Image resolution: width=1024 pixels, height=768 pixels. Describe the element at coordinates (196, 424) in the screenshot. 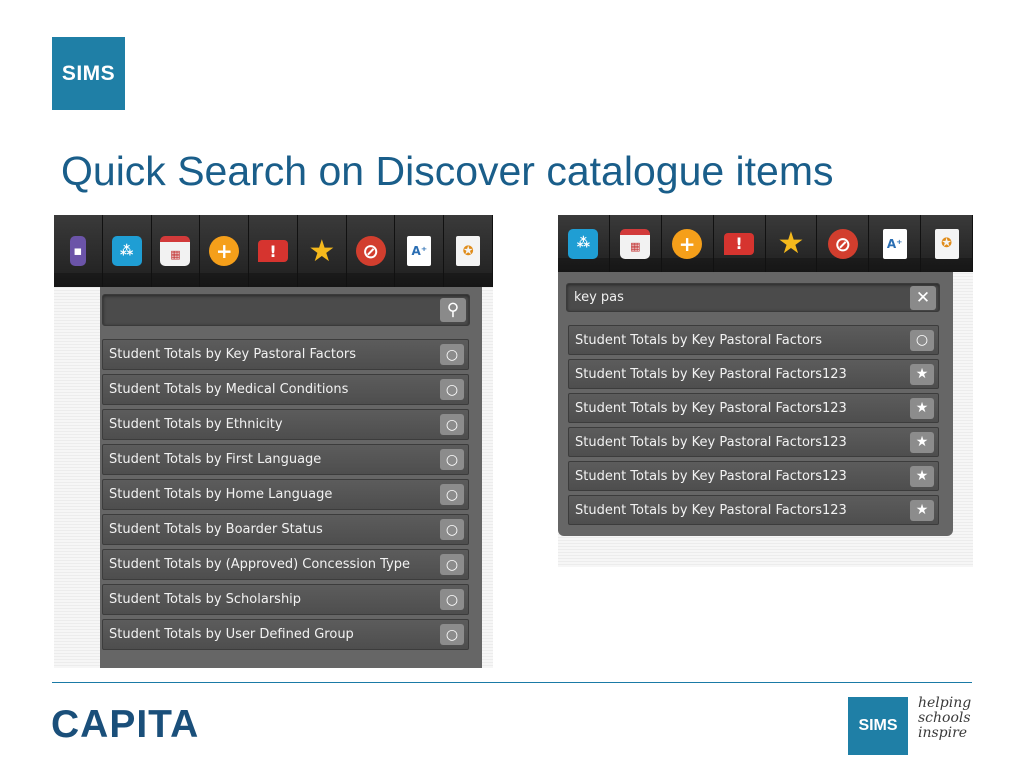

I see `result-label: Student Totals by Ethnicity` at that location.